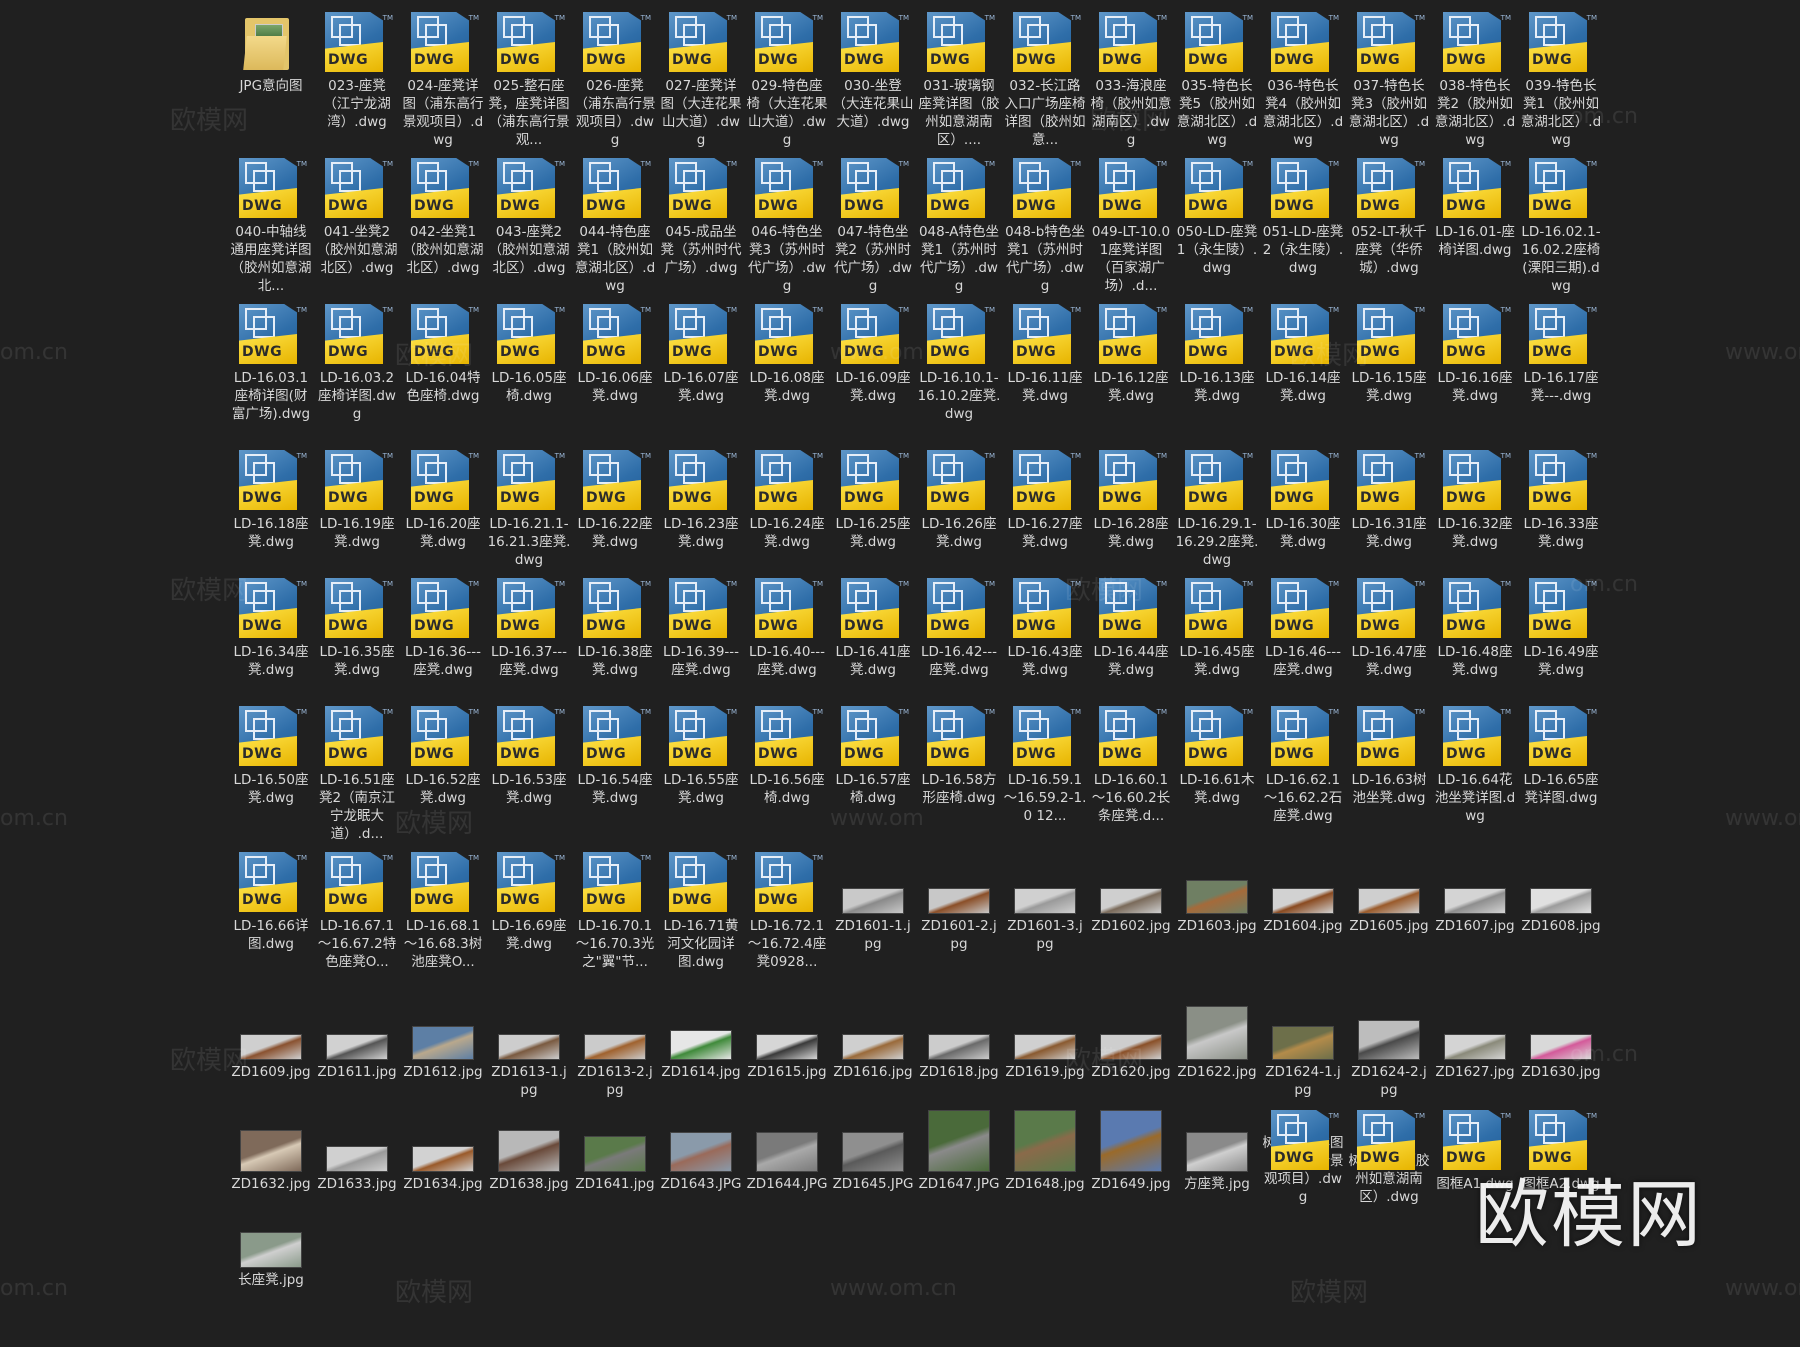 This screenshot has width=1800, height=1347. Describe the element at coordinates (959, 1158) in the screenshot. I see `jpg-file-item: ZD1647.JPG` at that location.